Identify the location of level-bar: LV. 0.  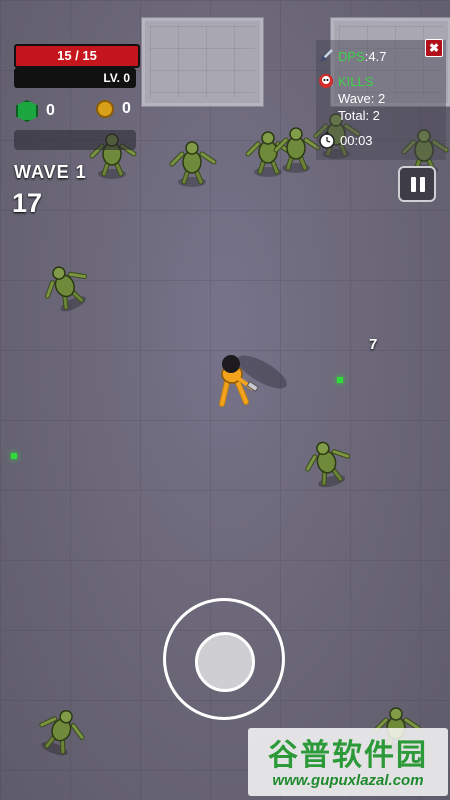
(75, 78).